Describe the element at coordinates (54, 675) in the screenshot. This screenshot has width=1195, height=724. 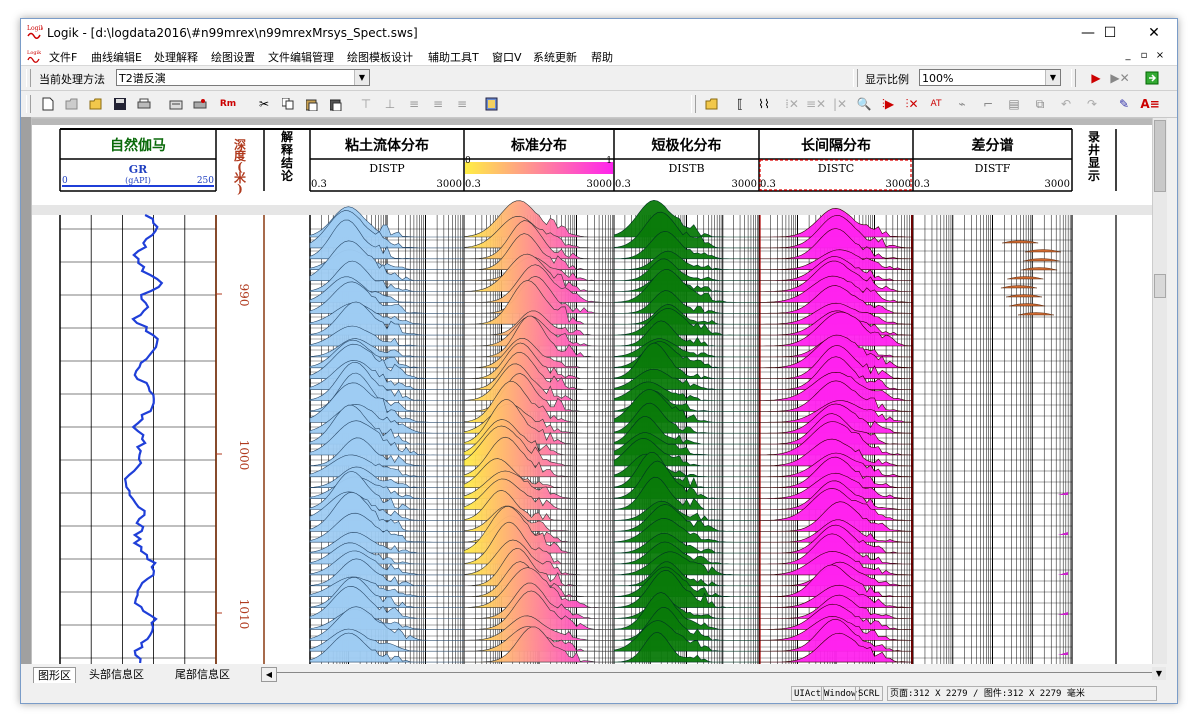
I see `tab-graphics: 图形区` at that location.